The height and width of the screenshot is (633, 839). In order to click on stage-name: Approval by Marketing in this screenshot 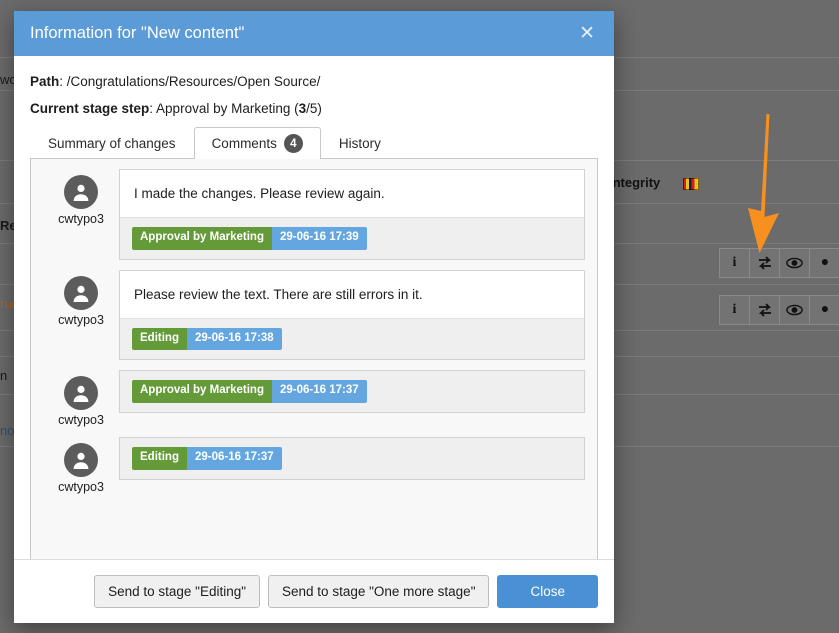, I will do `click(223, 108)`.